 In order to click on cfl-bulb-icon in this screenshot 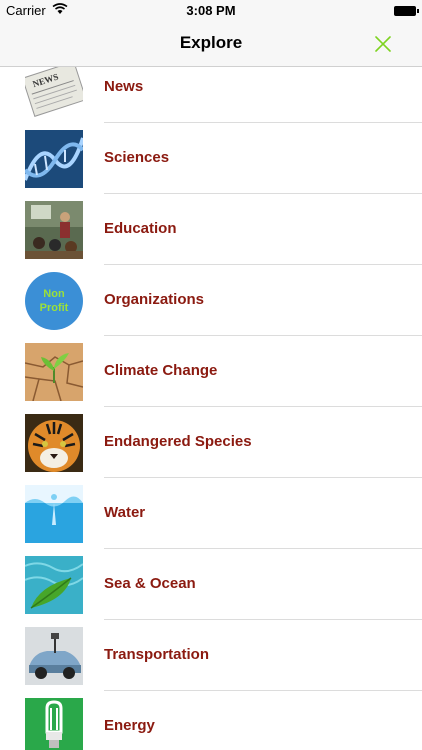, I will do `click(54, 724)`.